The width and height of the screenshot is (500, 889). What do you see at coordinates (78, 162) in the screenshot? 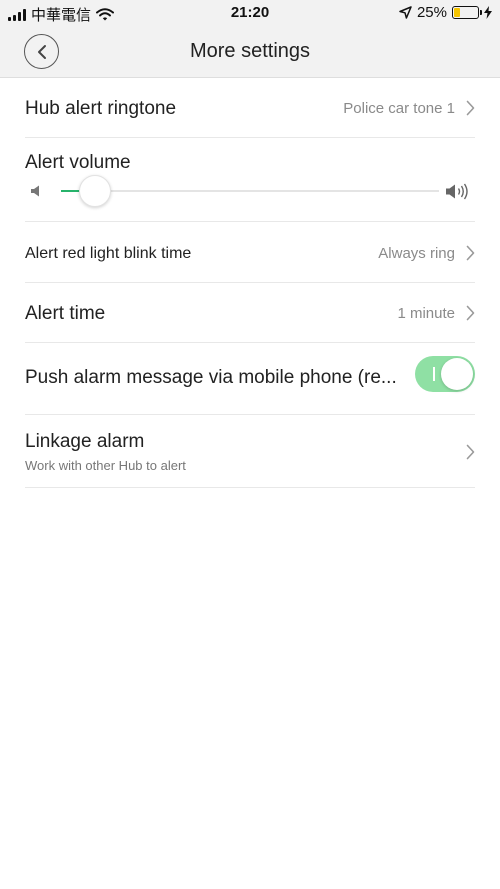
I see `volume-label: Alert volume` at bounding box center [78, 162].